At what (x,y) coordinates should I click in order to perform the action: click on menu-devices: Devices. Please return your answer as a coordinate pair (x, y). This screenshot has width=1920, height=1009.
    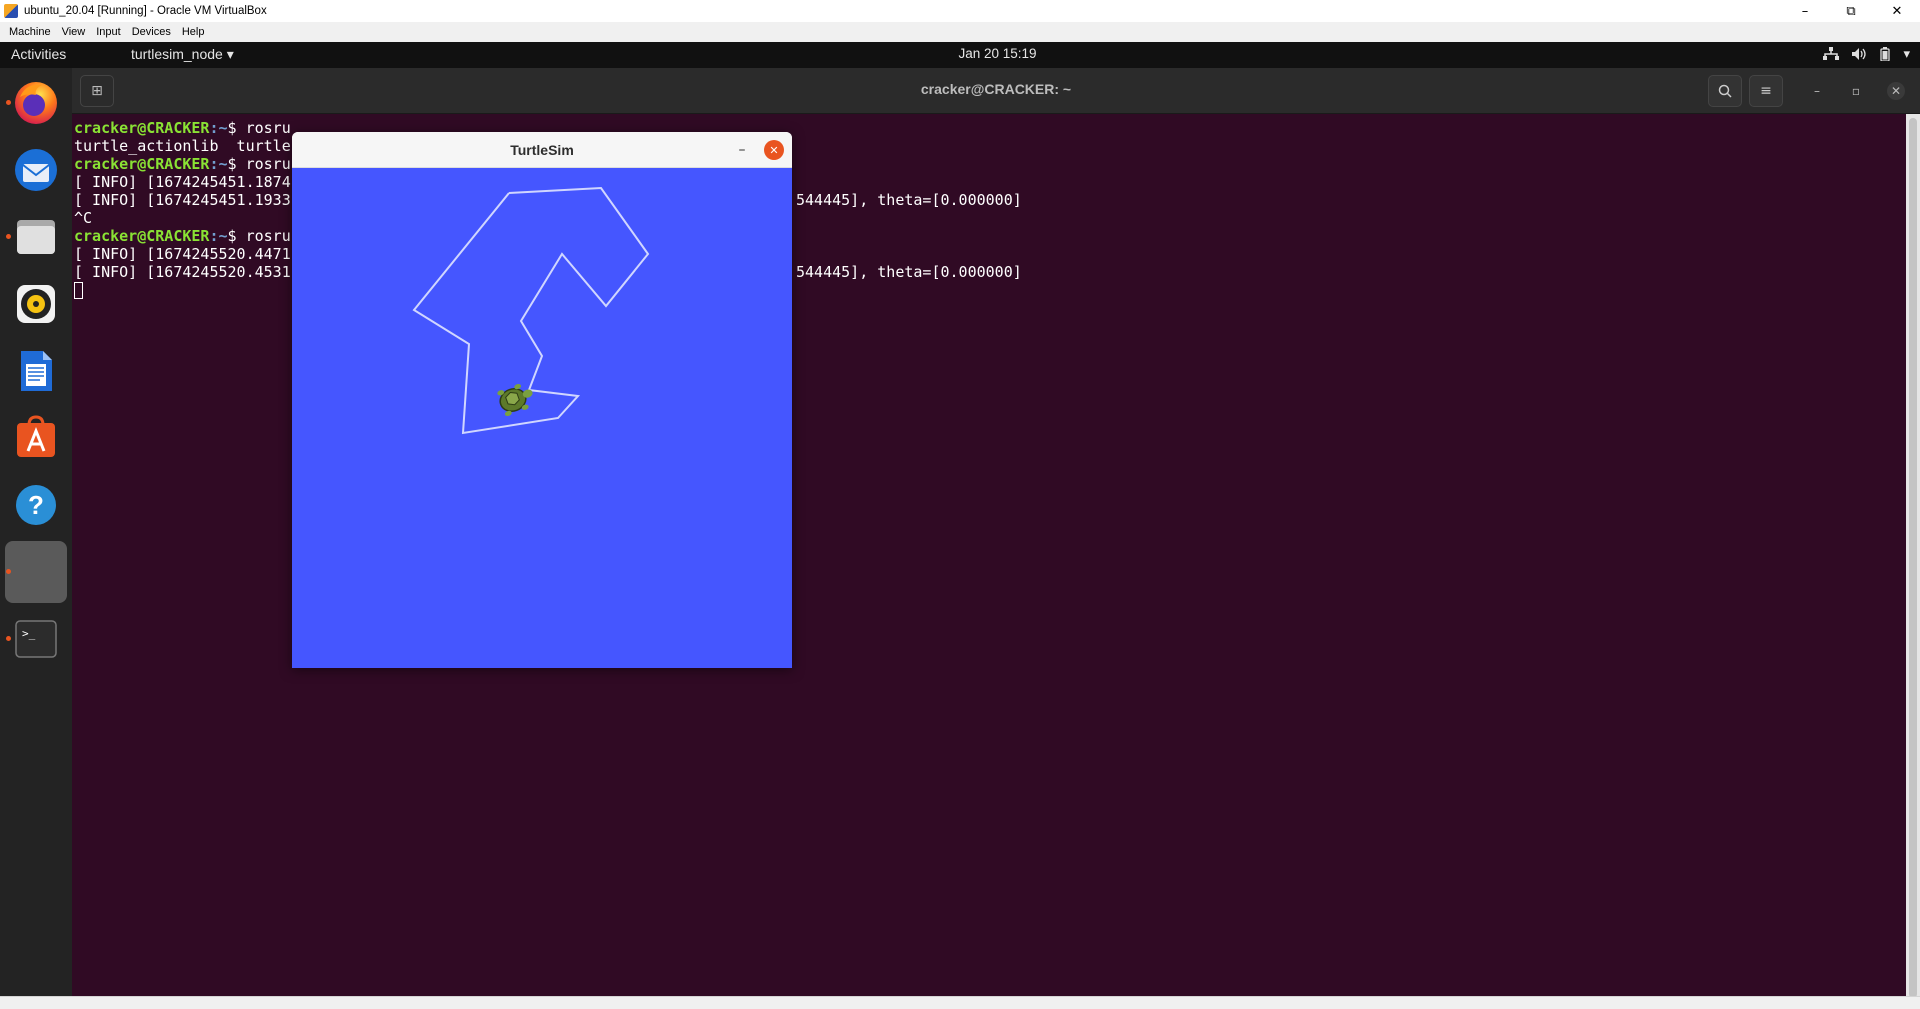
    Looking at the image, I should click on (151, 32).